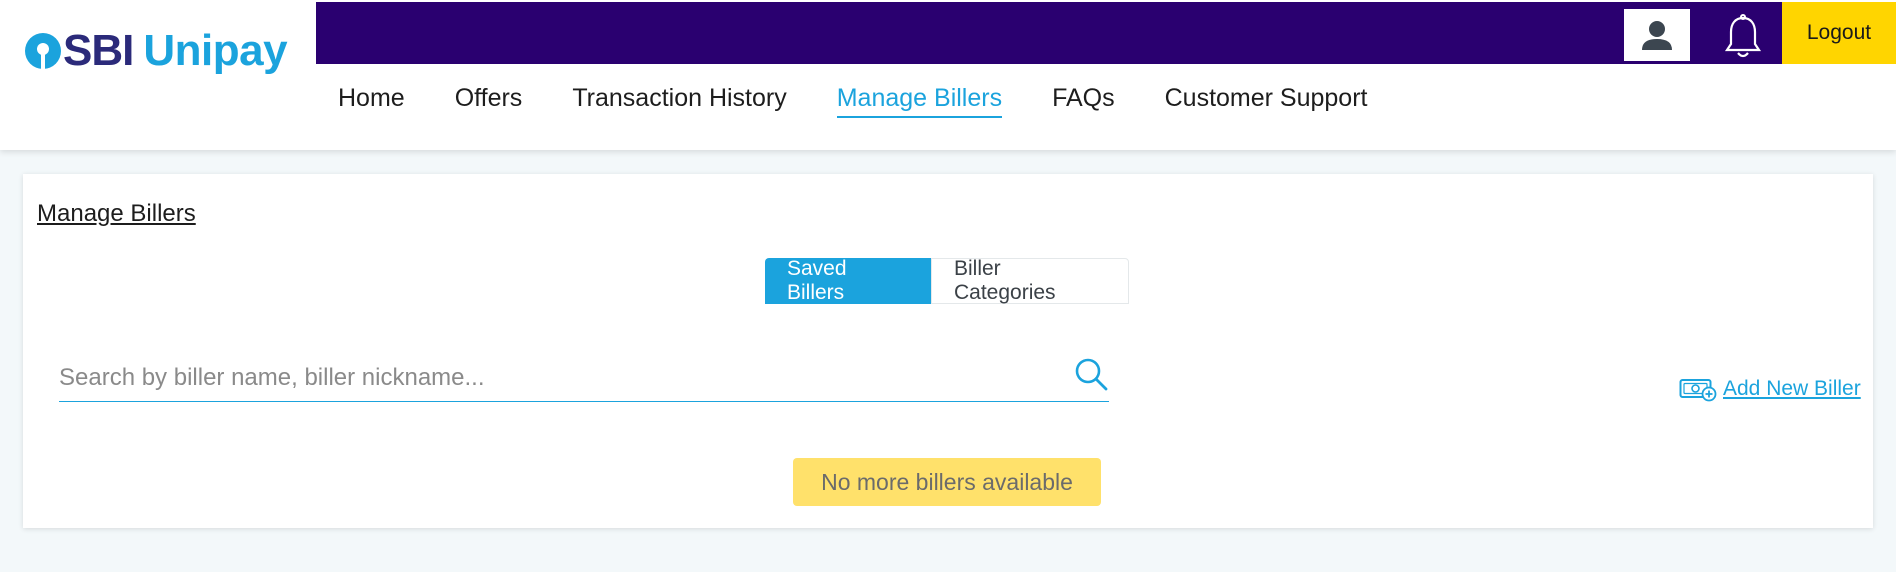  I want to click on nav-item-faqs: FAQs, so click(1083, 101).